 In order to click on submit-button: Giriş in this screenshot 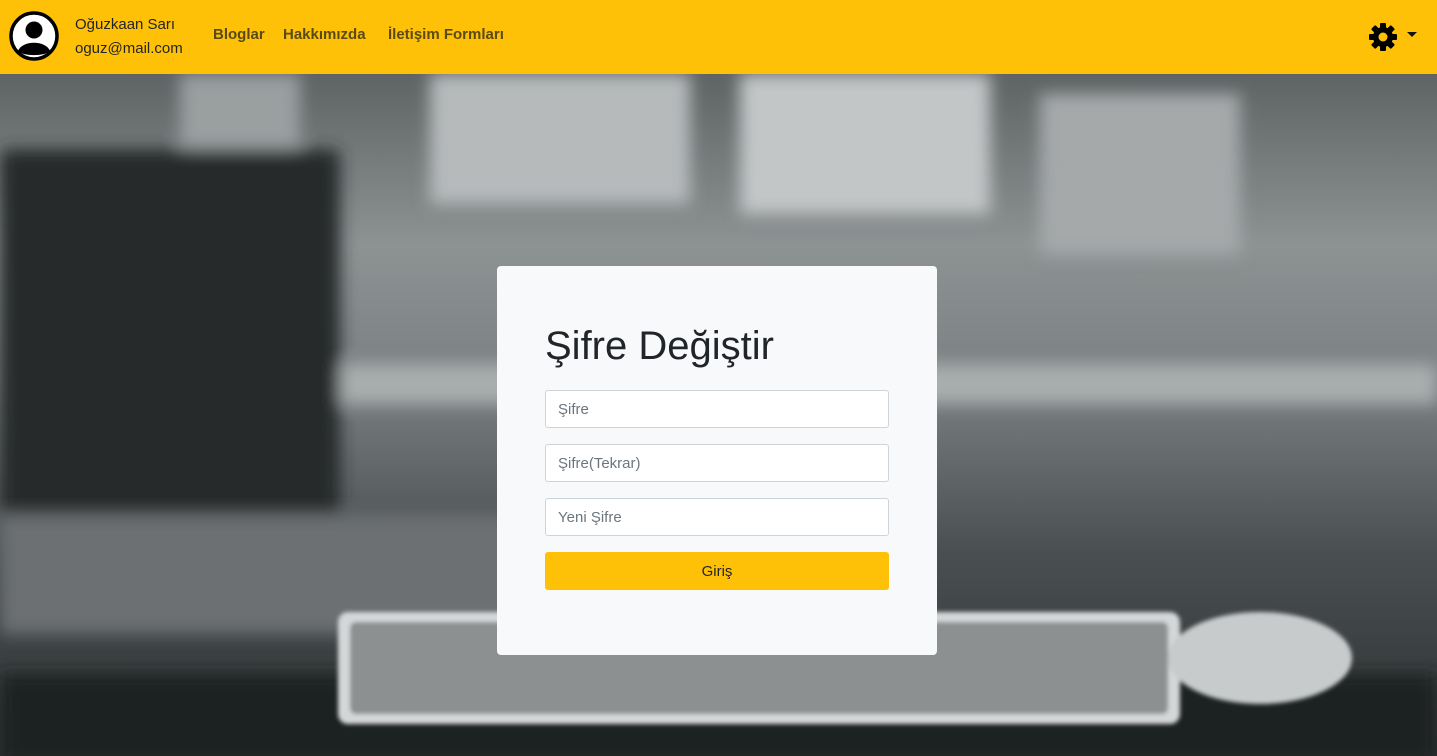, I will do `click(717, 571)`.